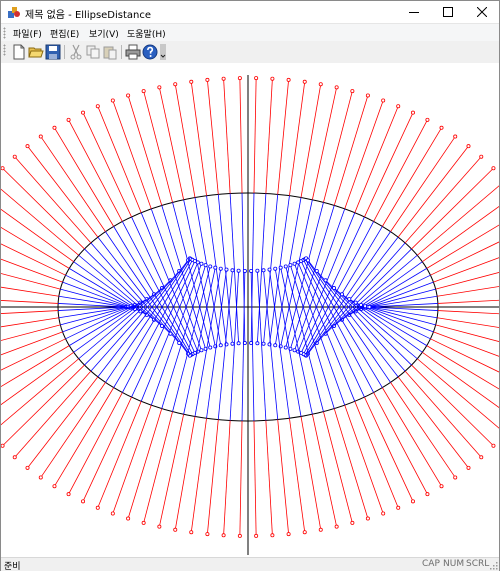 This screenshot has width=500, height=572. I want to click on toolbar-overflow-chevron-icon, so click(163, 52).